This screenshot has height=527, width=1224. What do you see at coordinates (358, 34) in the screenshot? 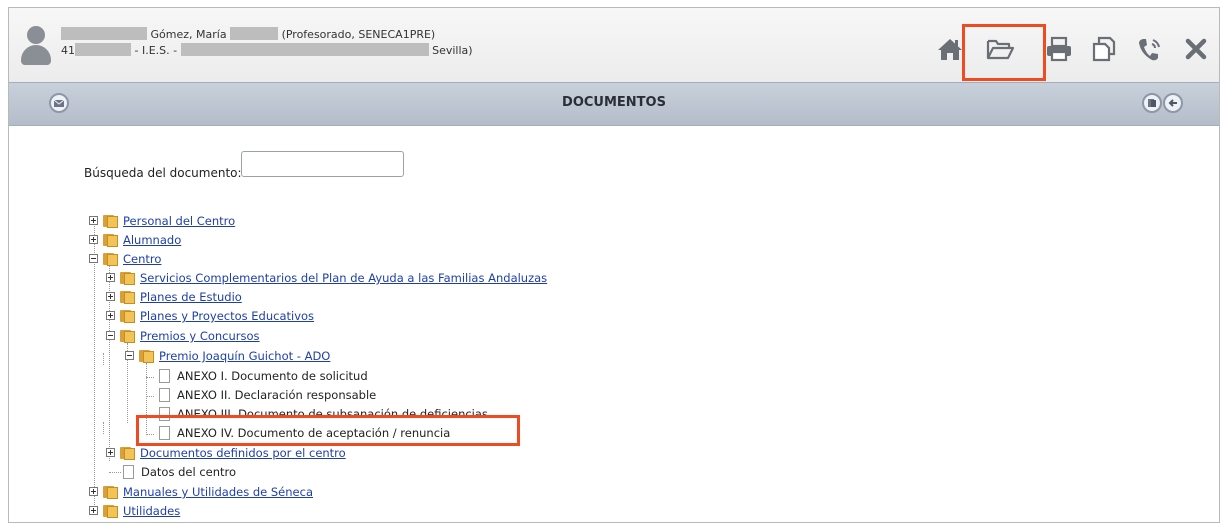
I see `user-role: (Profesorado, SENECA1PRE)` at bounding box center [358, 34].